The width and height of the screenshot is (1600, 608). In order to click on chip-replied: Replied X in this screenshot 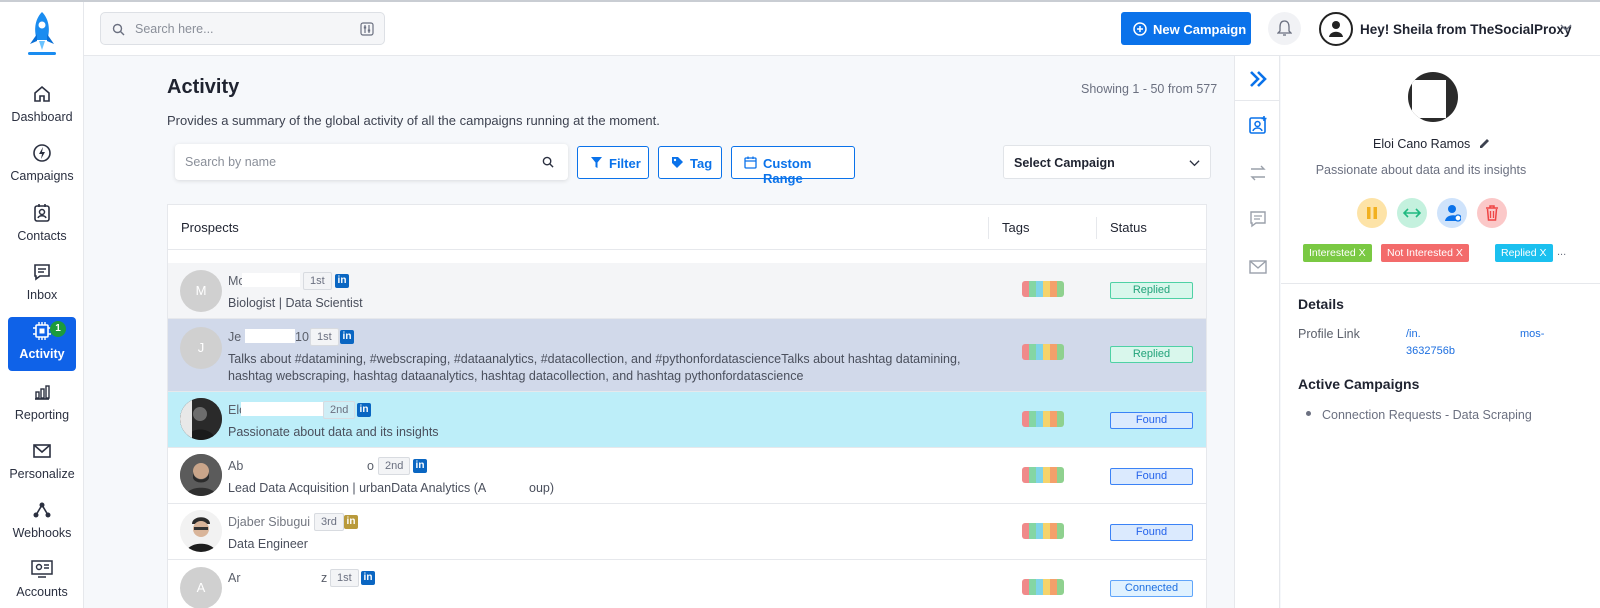, I will do `click(1524, 253)`.